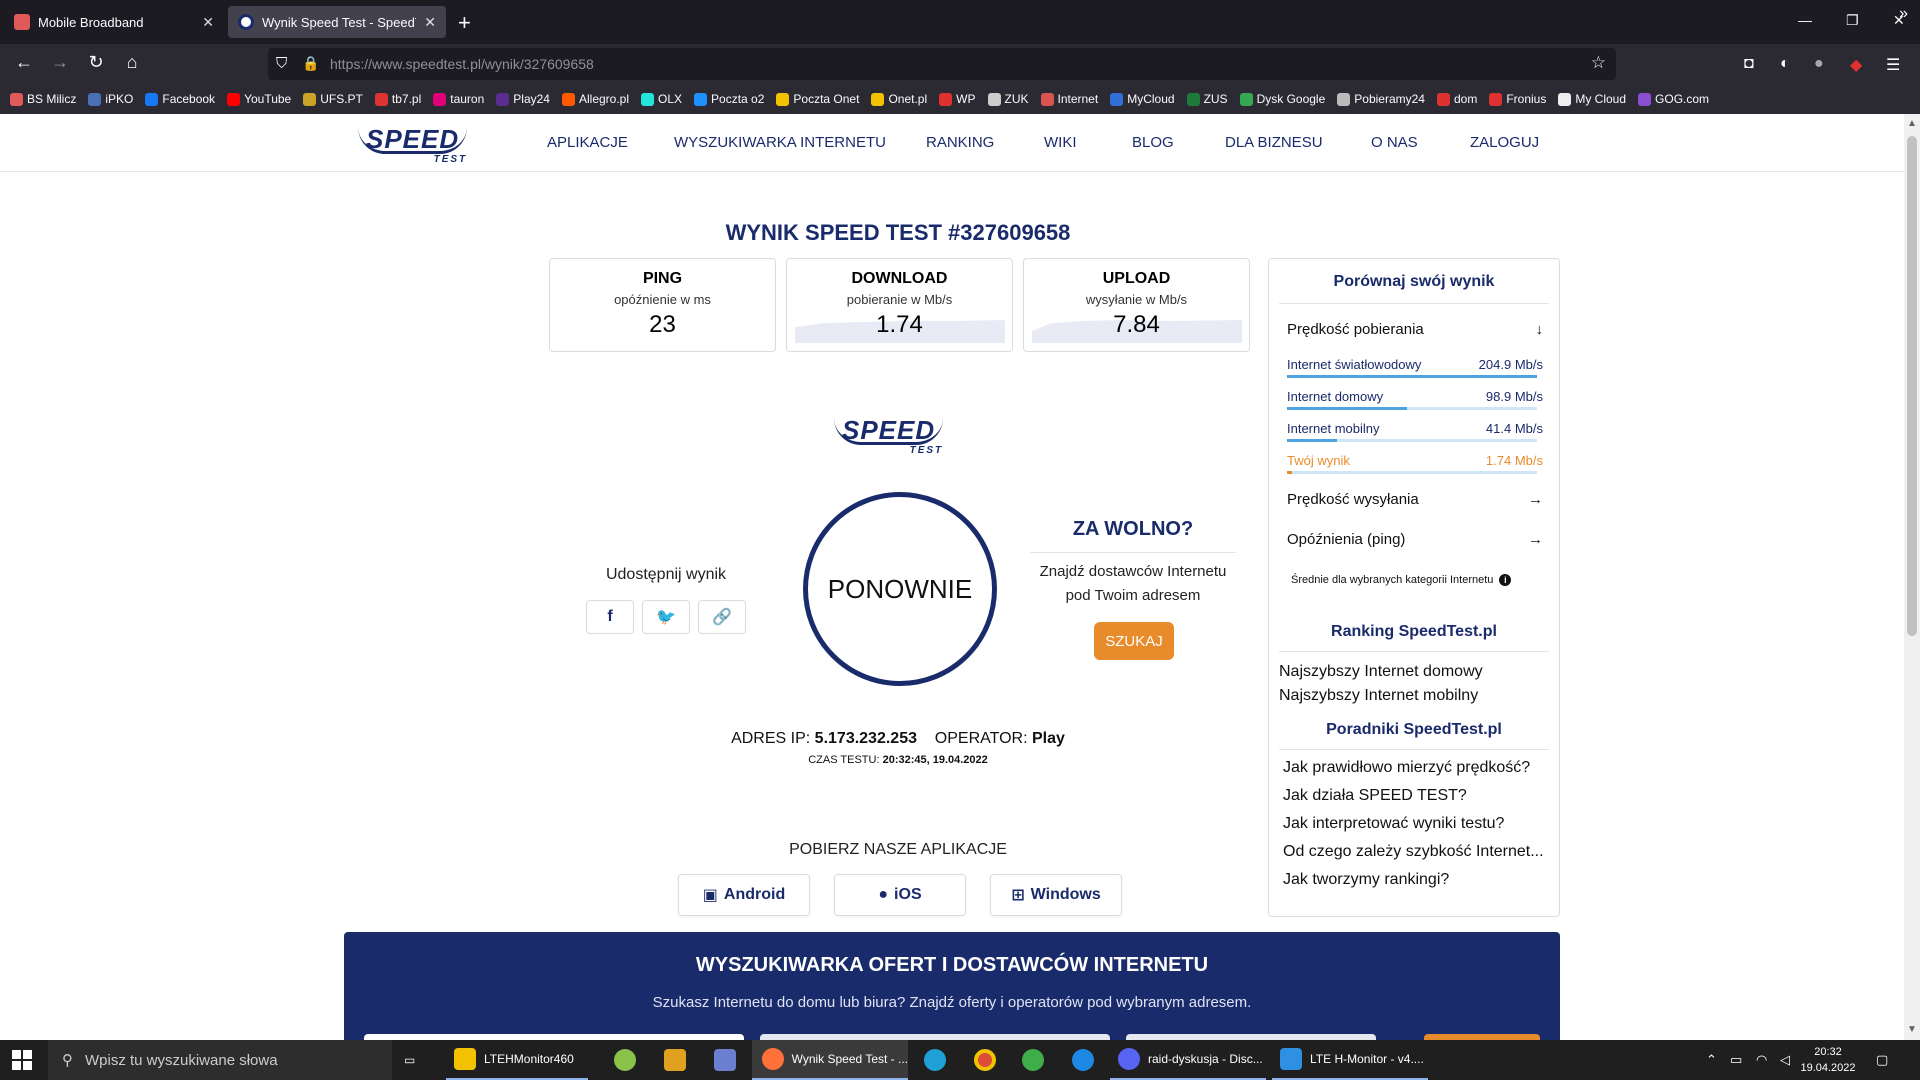 The width and height of the screenshot is (1920, 1080). I want to click on ping-section: Opóźnienia (ping) →, so click(1415, 539).